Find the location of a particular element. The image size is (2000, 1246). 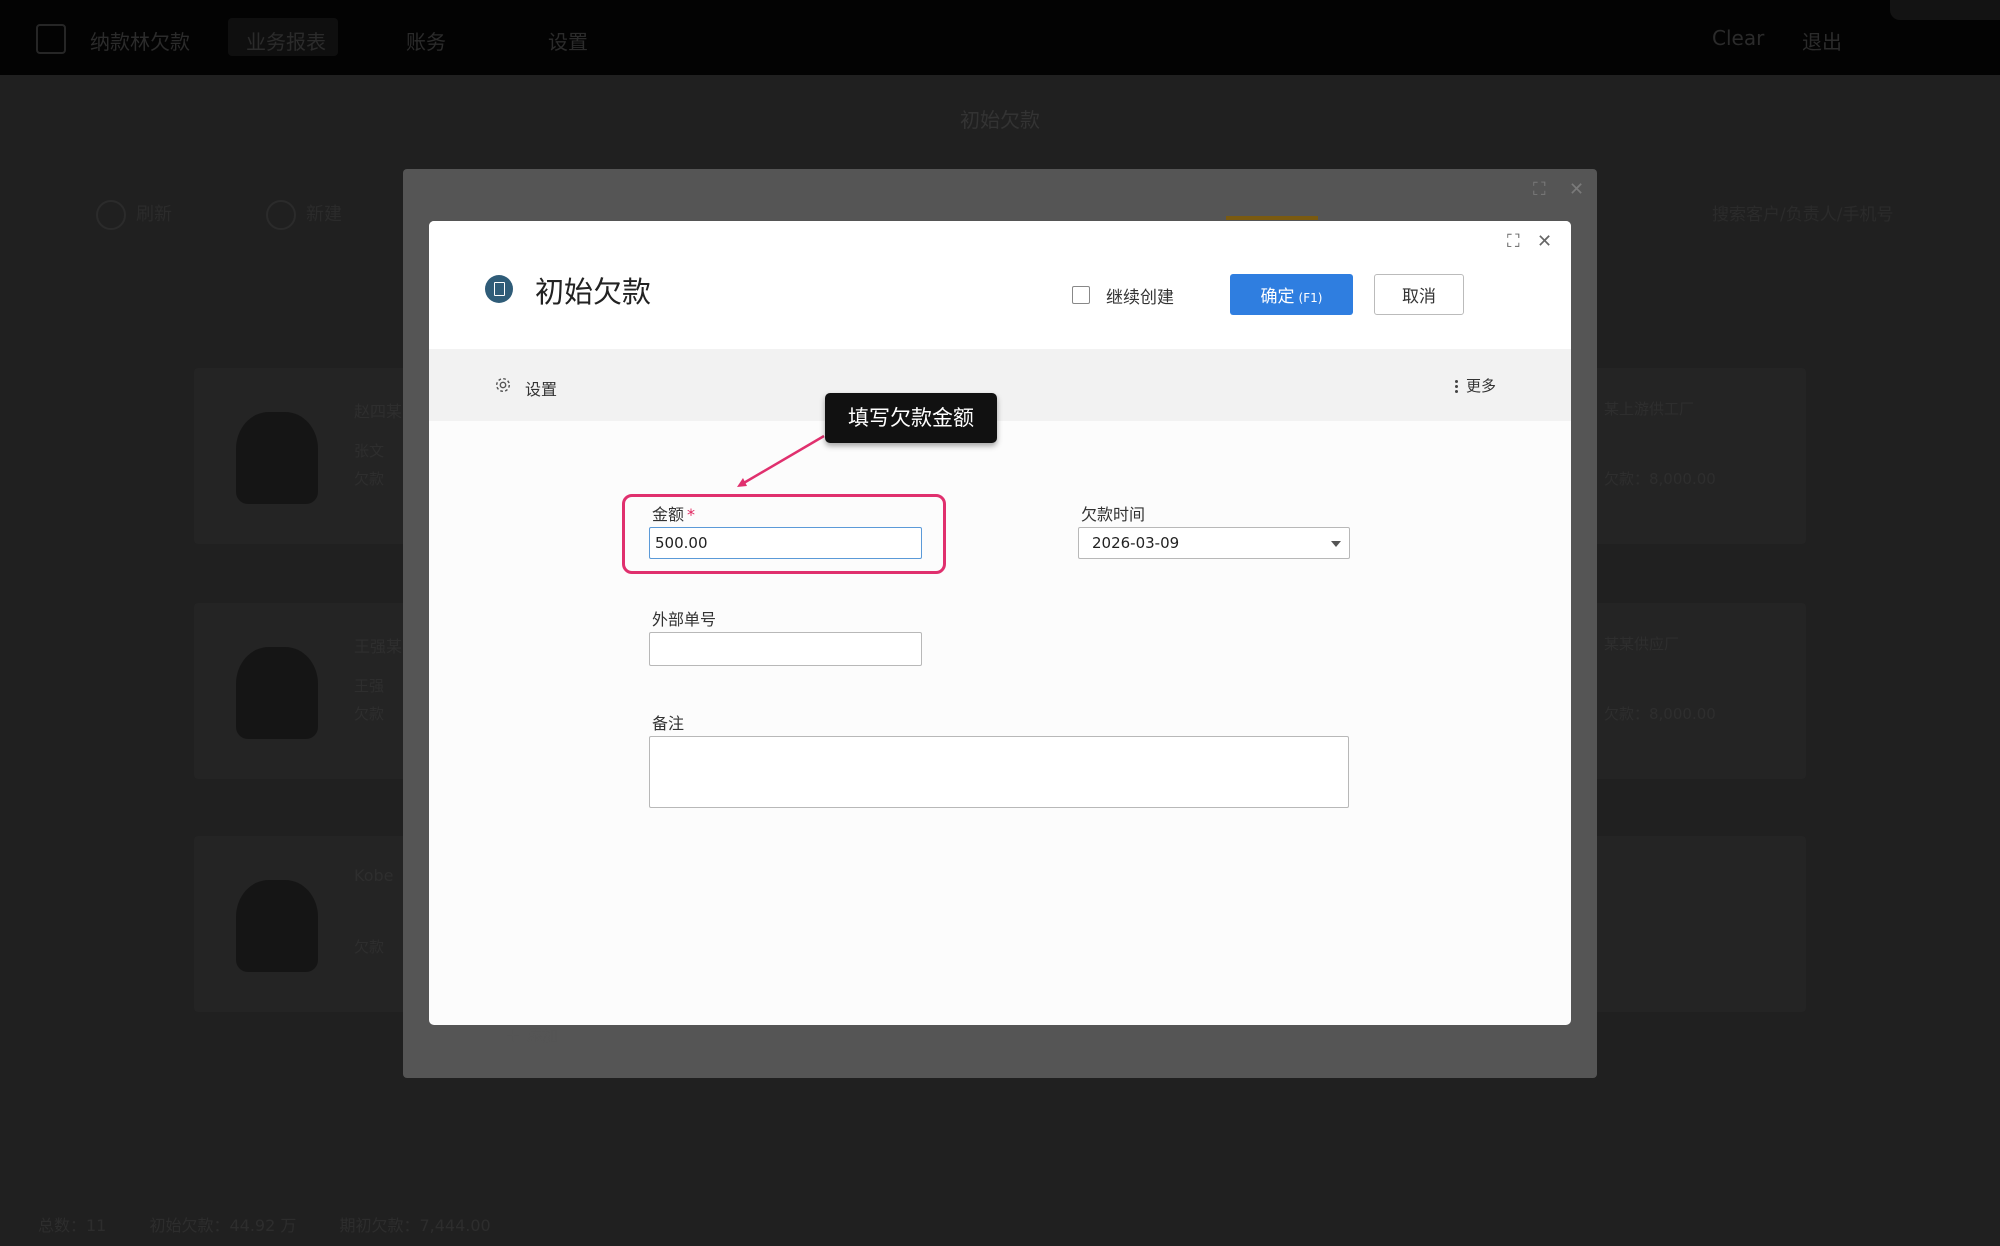

more-button: 更多 is located at coordinates (1475, 385).